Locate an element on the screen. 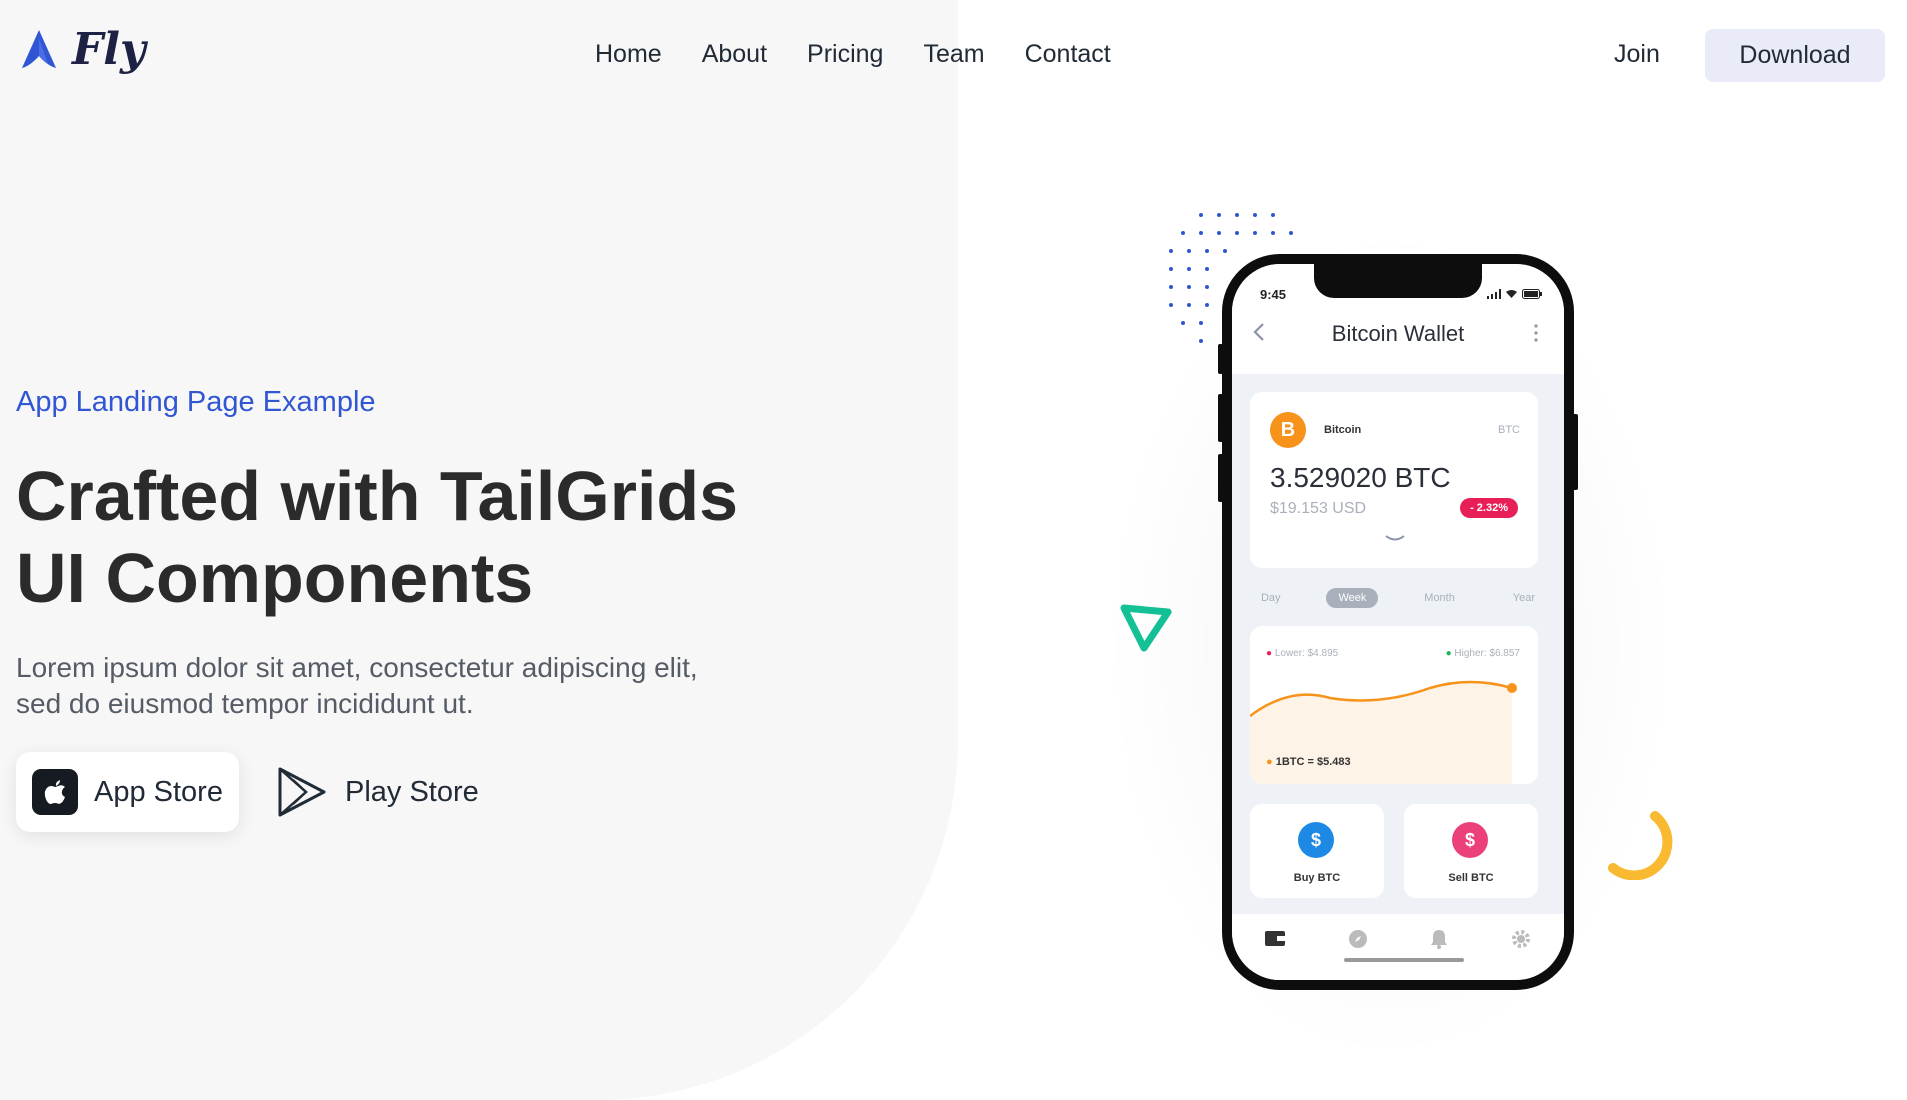 This screenshot has height=1100, width=1907. bell-icon is located at coordinates (1439, 939).